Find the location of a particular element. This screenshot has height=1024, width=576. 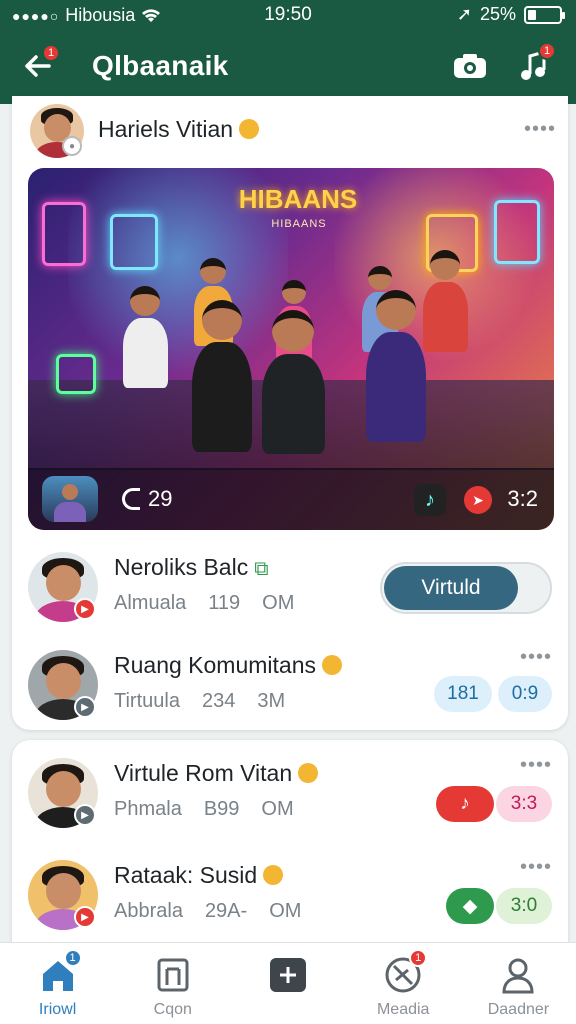

media-overlay-bar: 29 ♪ ➤ 3:2 is located at coordinates (291, 499).